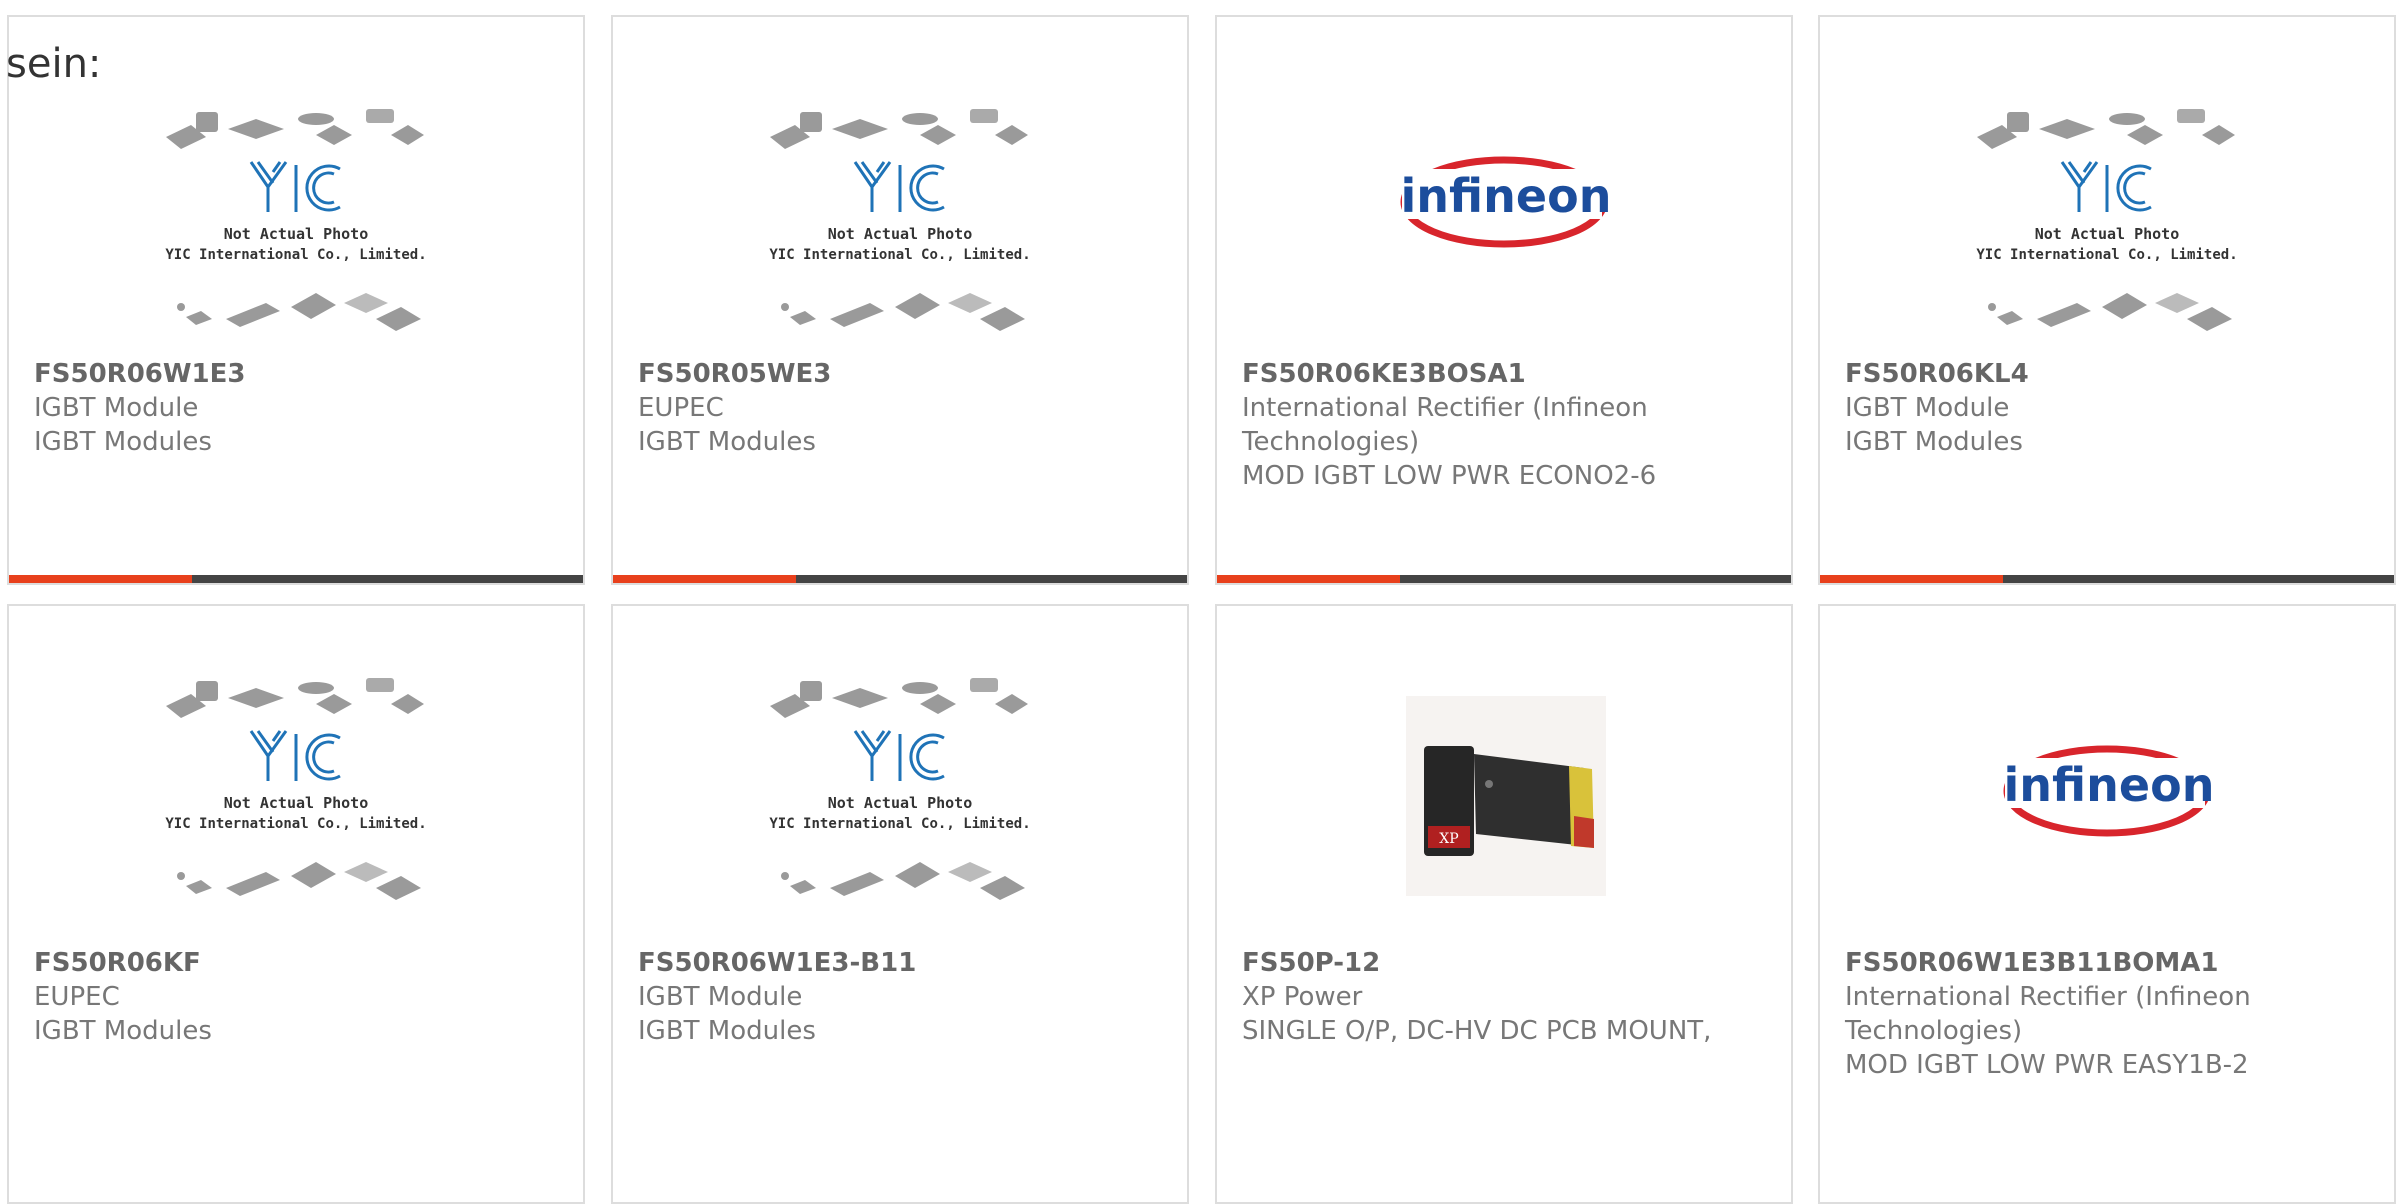 The image size is (2400, 1204). Describe the element at coordinates (902, 963) in the screenshot. I see `part-number-link: FS50R06W1E3-B11` at that location.